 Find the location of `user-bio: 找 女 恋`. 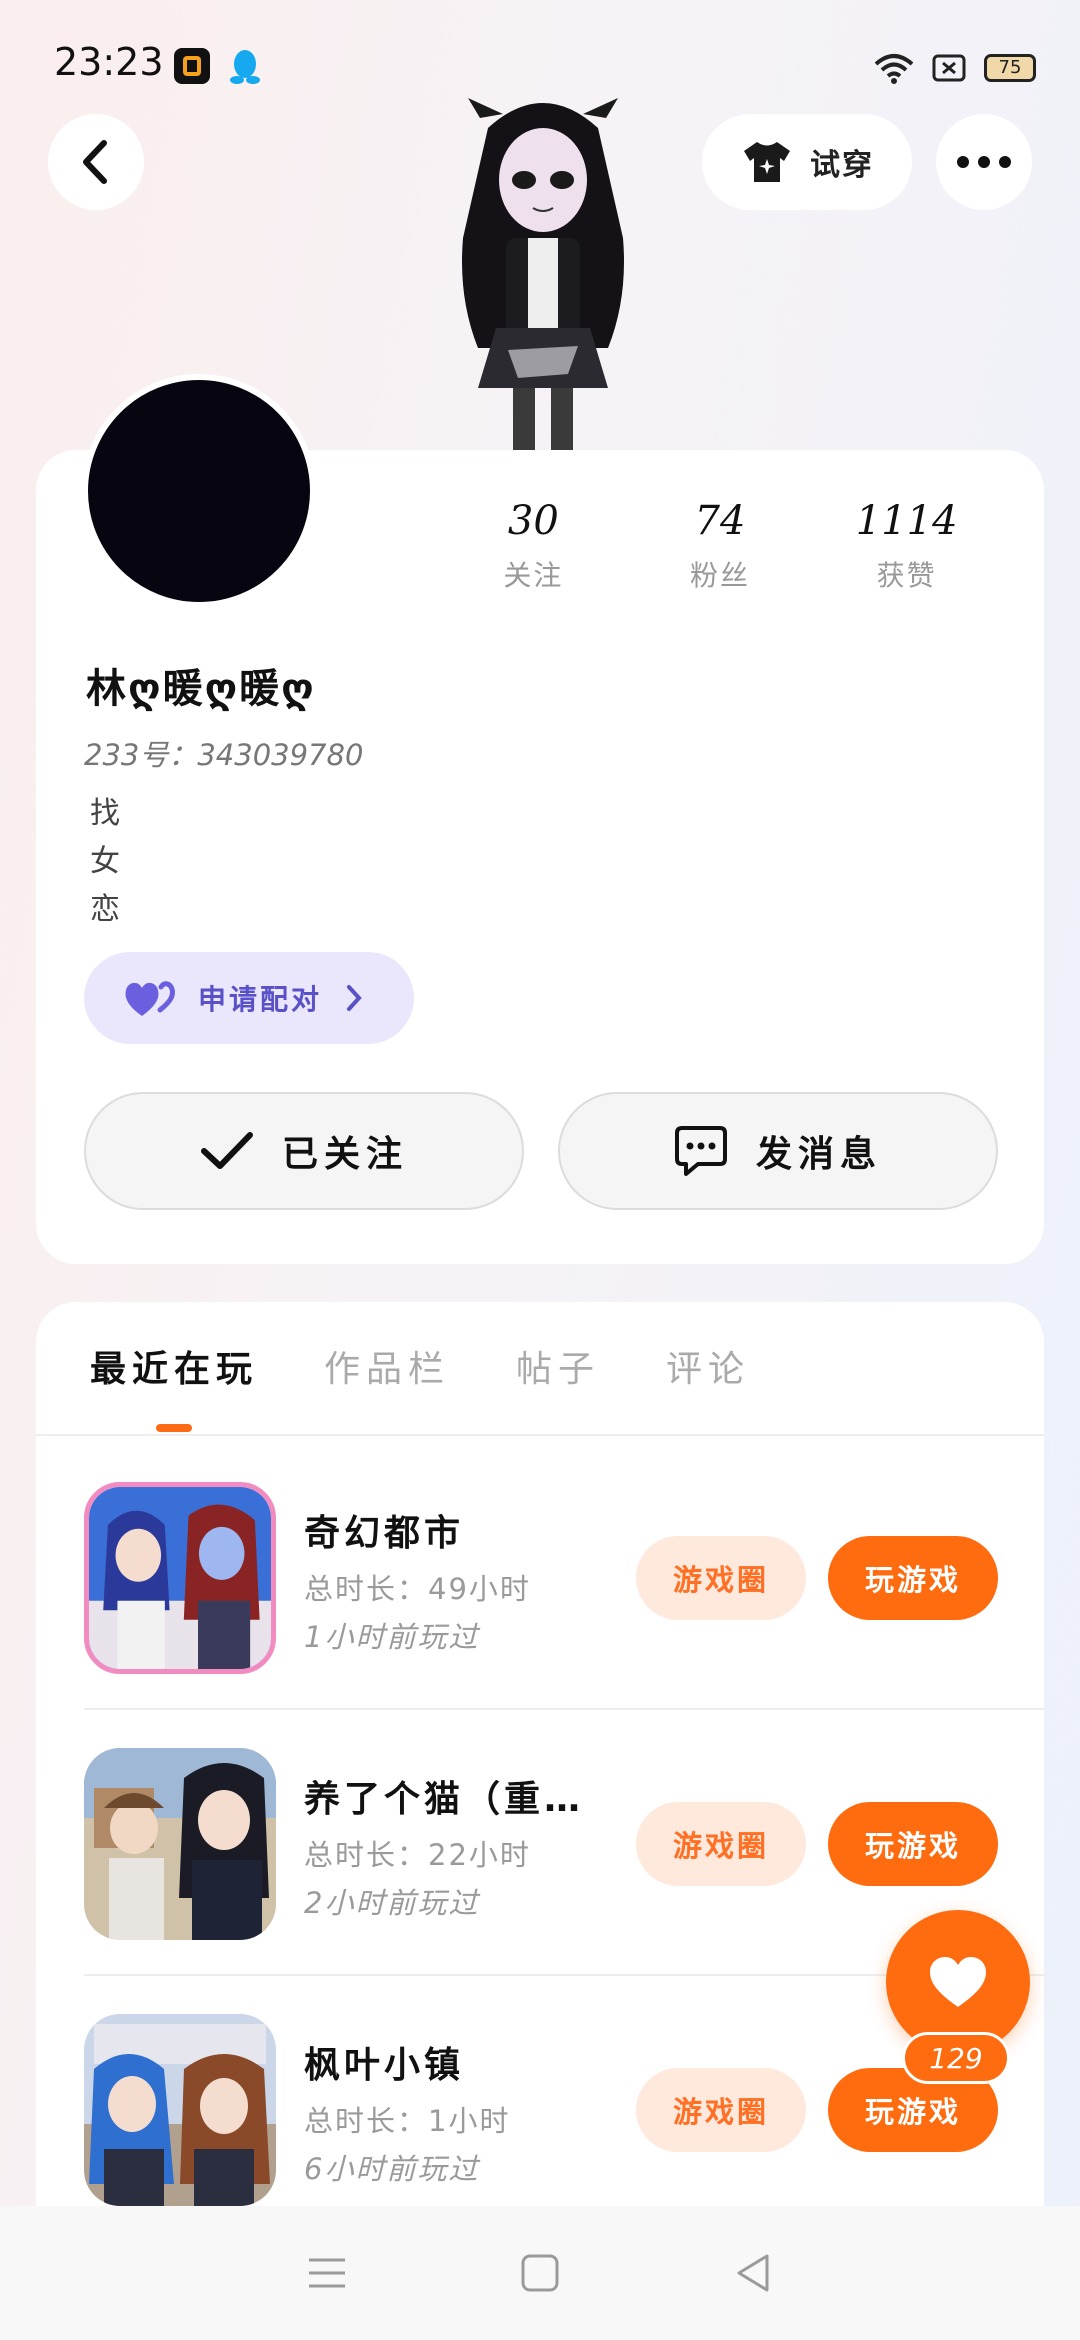

user-bio: 找 女 恋 is located at coordinates (110, 862).